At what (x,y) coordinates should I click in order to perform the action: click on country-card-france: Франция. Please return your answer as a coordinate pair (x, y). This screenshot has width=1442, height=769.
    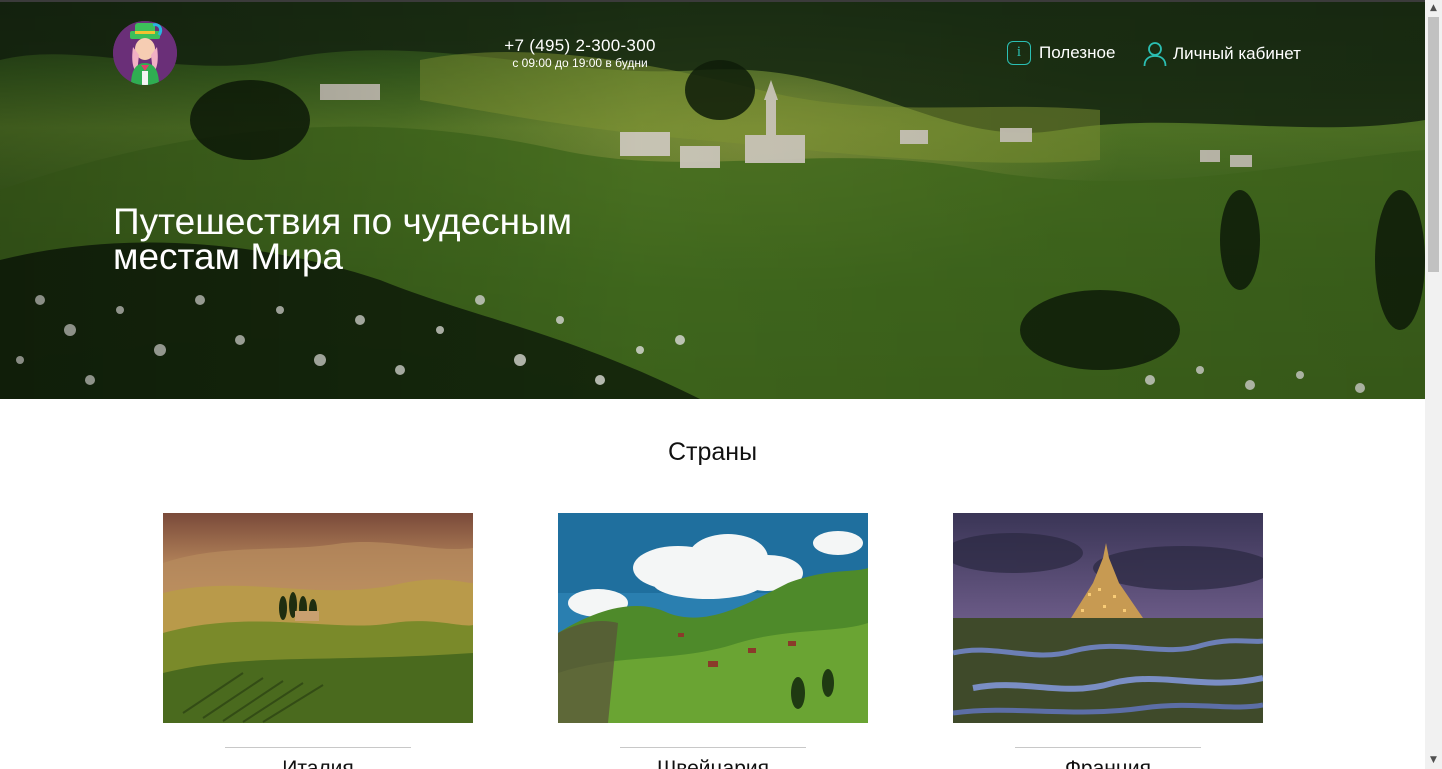
    Looking at the image, I should click on (1108, 641).